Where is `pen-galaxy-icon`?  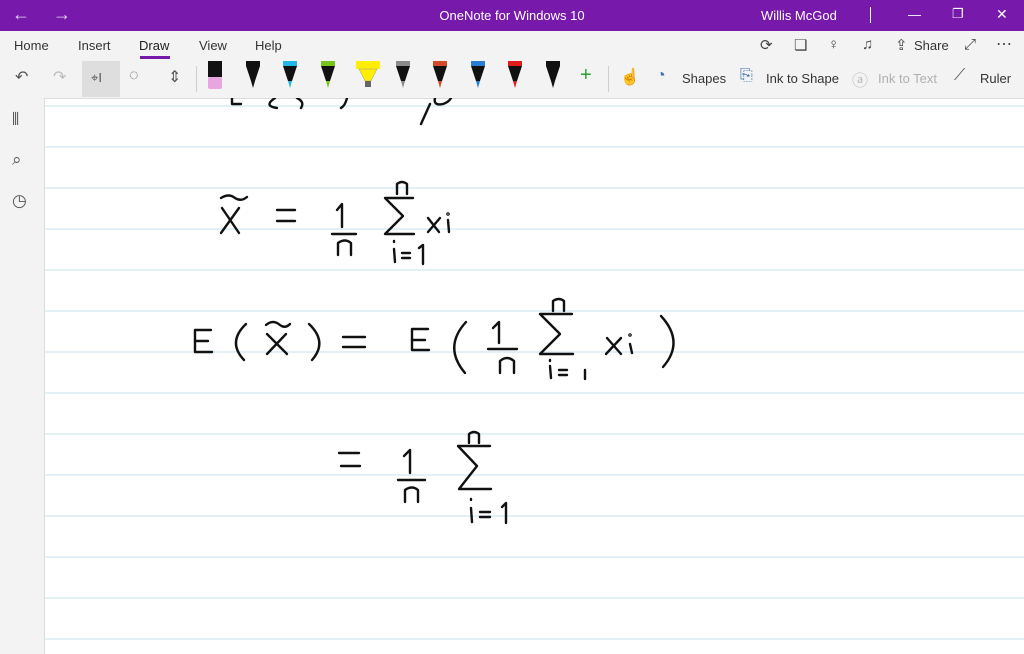
pen-galaxy-icon is located at coordinates (440, 76).